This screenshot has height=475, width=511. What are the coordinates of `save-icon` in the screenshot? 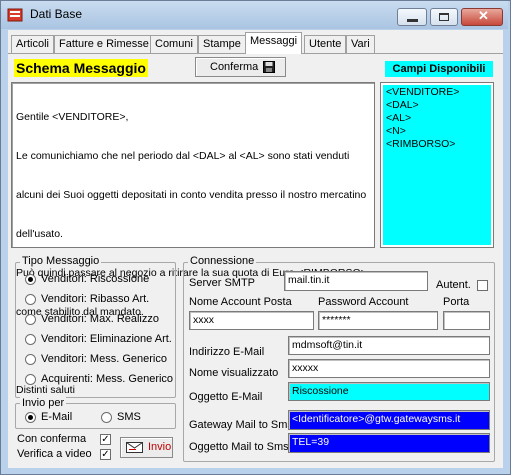 It's located at (269, 67).